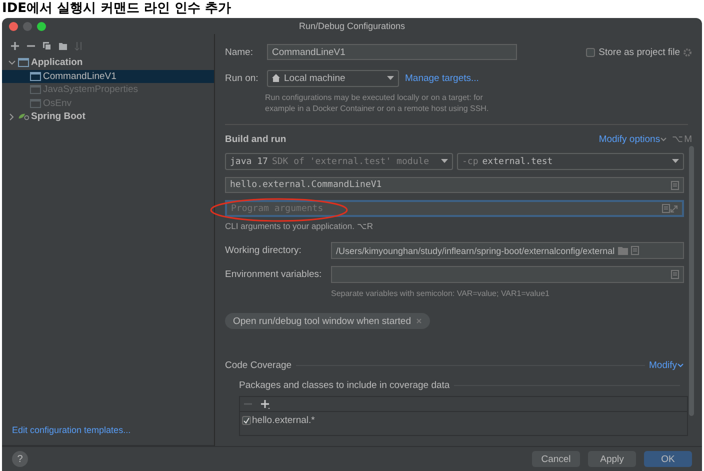 This screenshot has width=704, height=471. What do you see at coordinates (663, 365) in the screenshot?
I see `modify-link: Modify` at bounding box center [663, 365].